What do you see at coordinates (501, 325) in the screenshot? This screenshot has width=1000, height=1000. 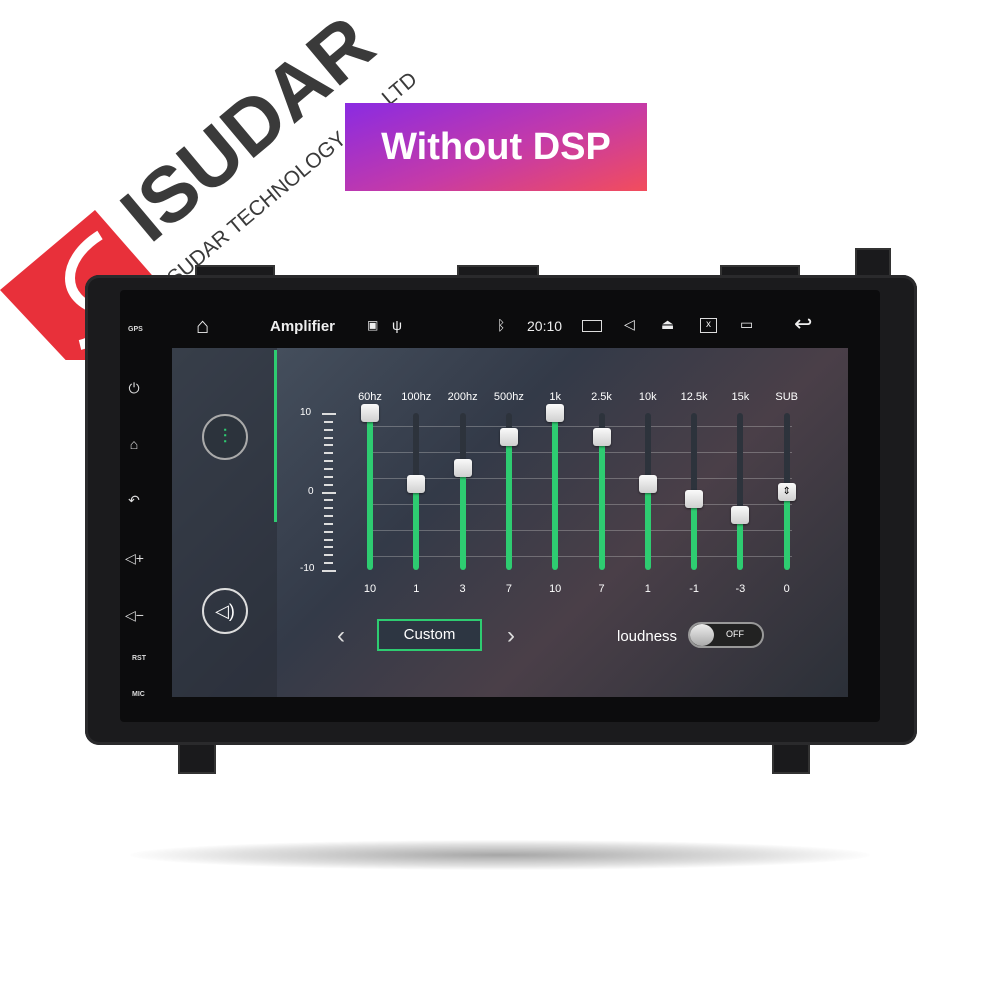 I see `bluetooth-icon: ᛒ` at bounding box center [501, 325].